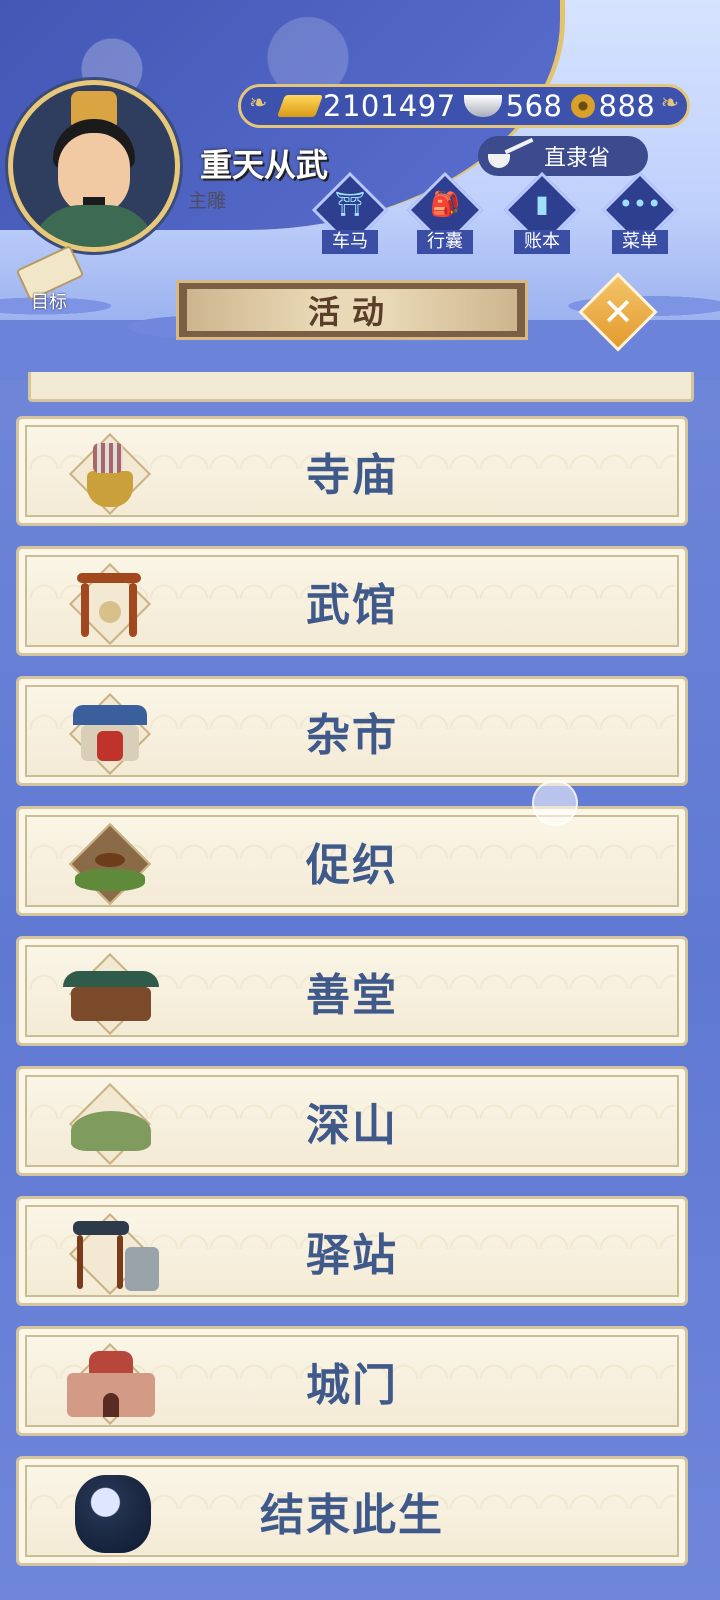 This screenshot has height=1600, width=720. What do you see at coordinates (352, 601) in the screenshot?
I see `list-item-martial-hall: 武馆` at bounding box center [352, 601].